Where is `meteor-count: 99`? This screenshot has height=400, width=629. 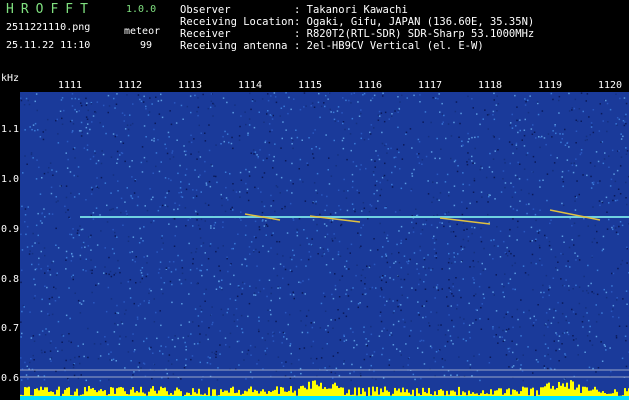 meteor-count: 99 is located at coordinates (146, 45).